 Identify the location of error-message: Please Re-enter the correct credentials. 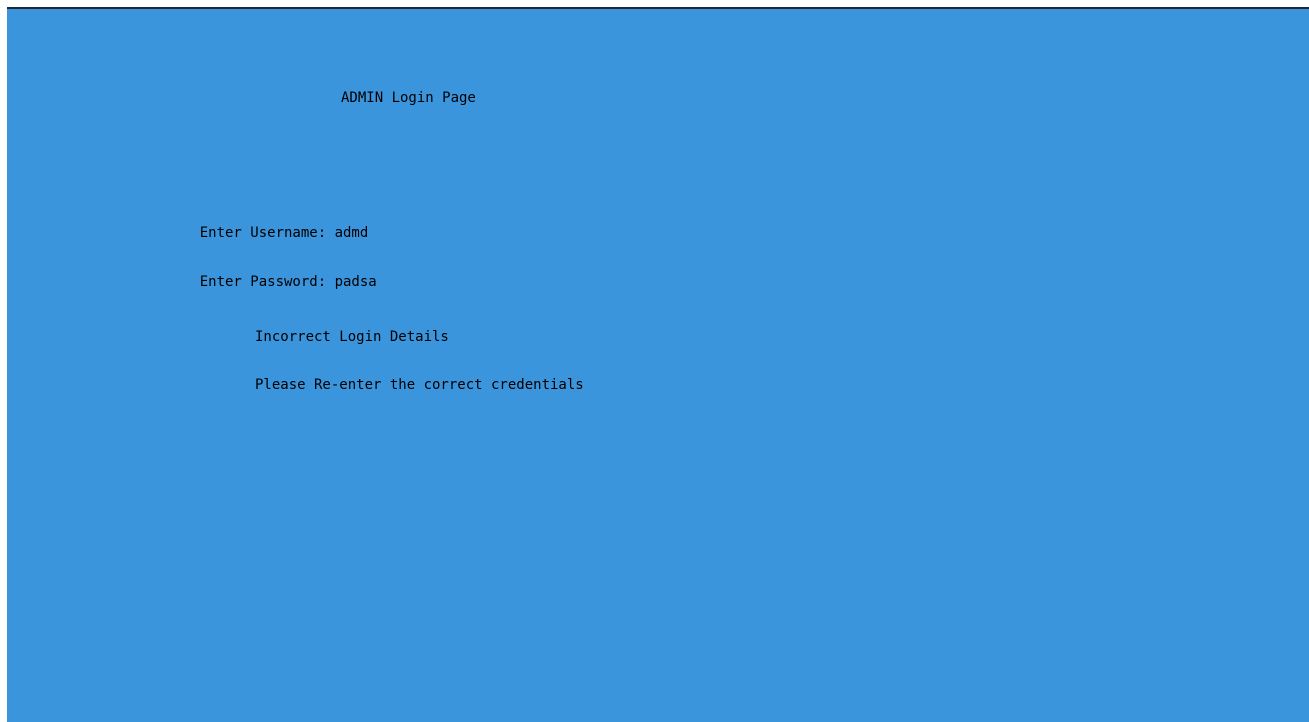
(419, 385).